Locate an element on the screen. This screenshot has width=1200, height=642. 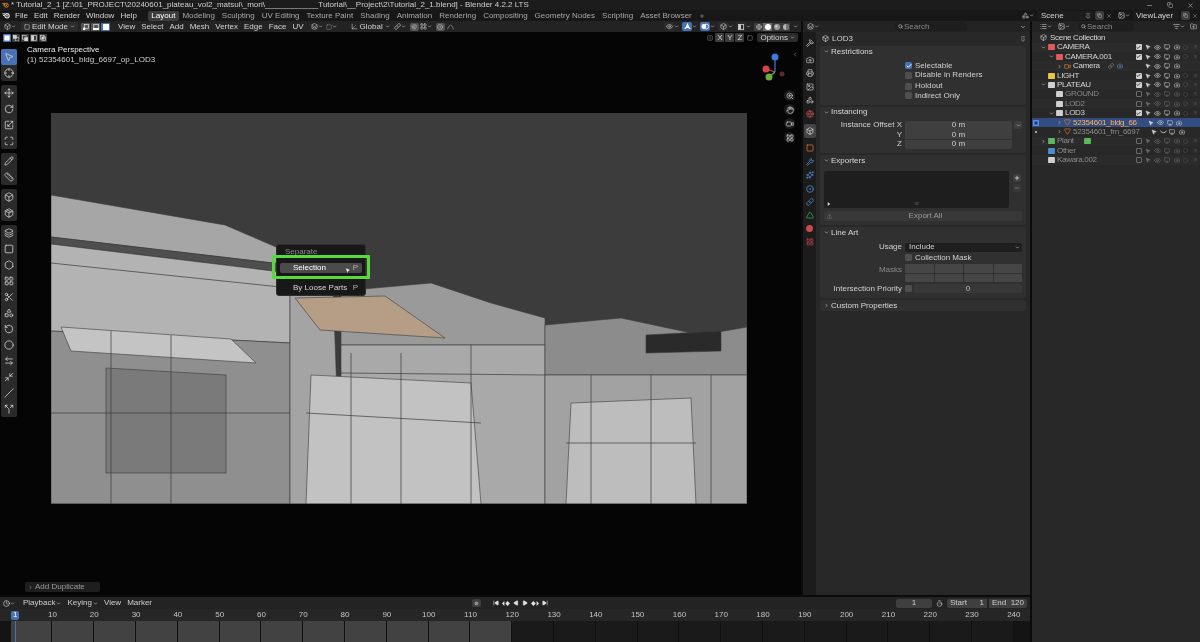
menu-item: Help is located at coordinates (128, 15).